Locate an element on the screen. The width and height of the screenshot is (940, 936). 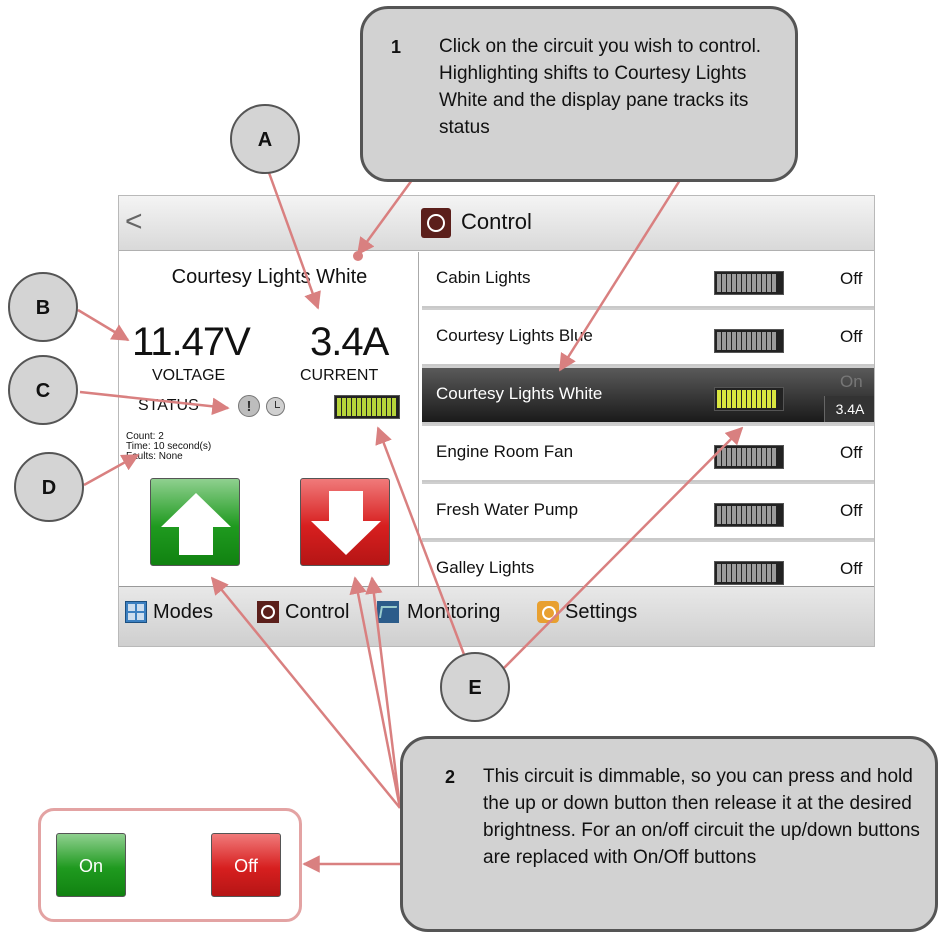
circuit-name: Engine Room Fan is located at coordinates (505, 451).